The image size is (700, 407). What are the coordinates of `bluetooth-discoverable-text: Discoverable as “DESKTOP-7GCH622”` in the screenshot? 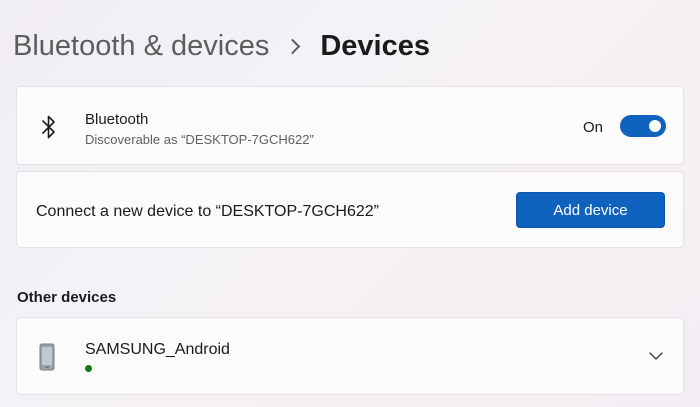 It's located at (199, 139).